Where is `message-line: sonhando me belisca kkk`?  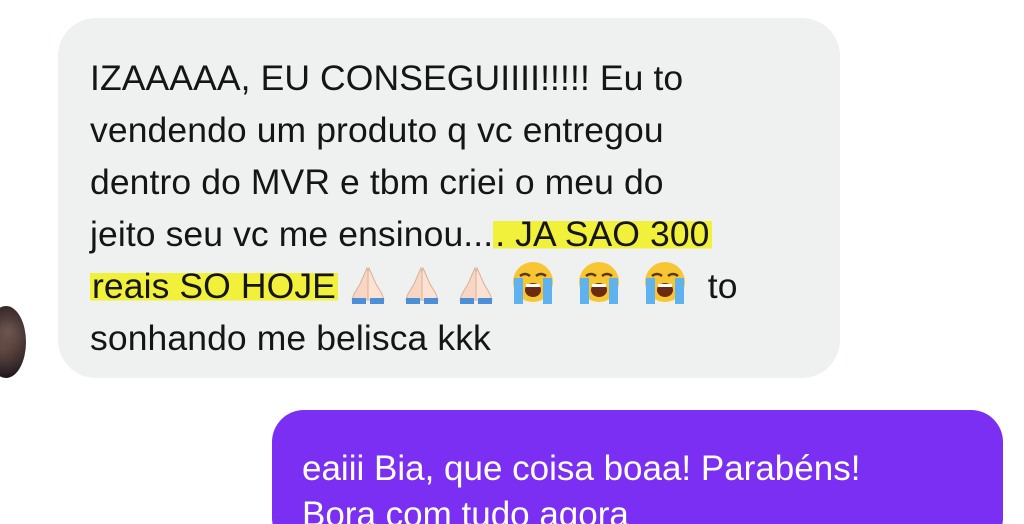
message-line: sonhando me belisca kkk is located at coordinates (290, 338).